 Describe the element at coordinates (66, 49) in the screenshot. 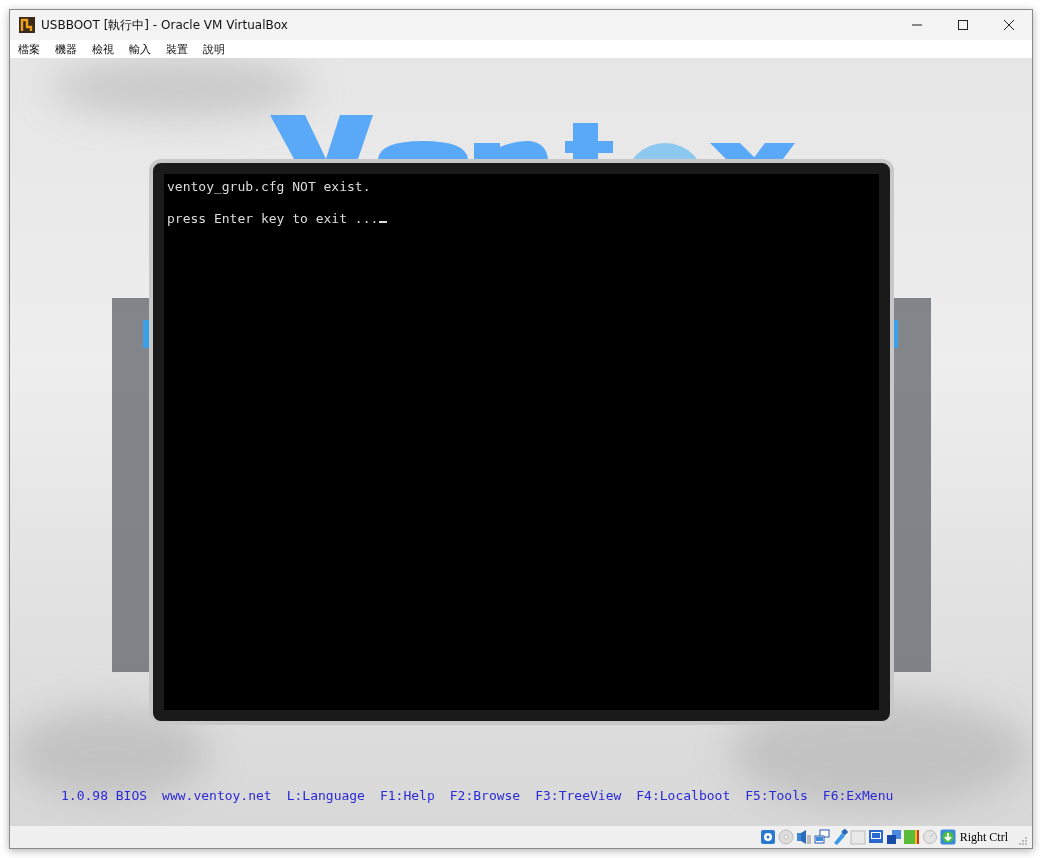

I see `menu-item: 機器` at that location.